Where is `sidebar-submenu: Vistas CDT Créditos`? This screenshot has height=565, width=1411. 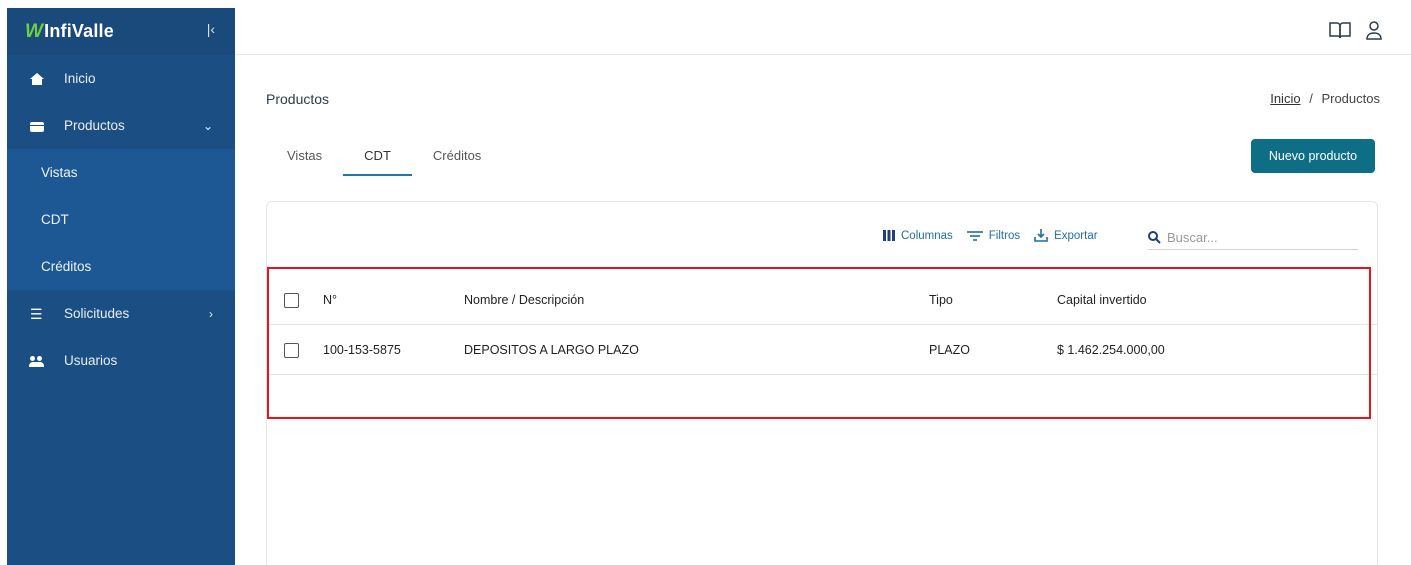 sidebar-submenu: Vistas CDT Créditos is located at coordinates (121, 219).